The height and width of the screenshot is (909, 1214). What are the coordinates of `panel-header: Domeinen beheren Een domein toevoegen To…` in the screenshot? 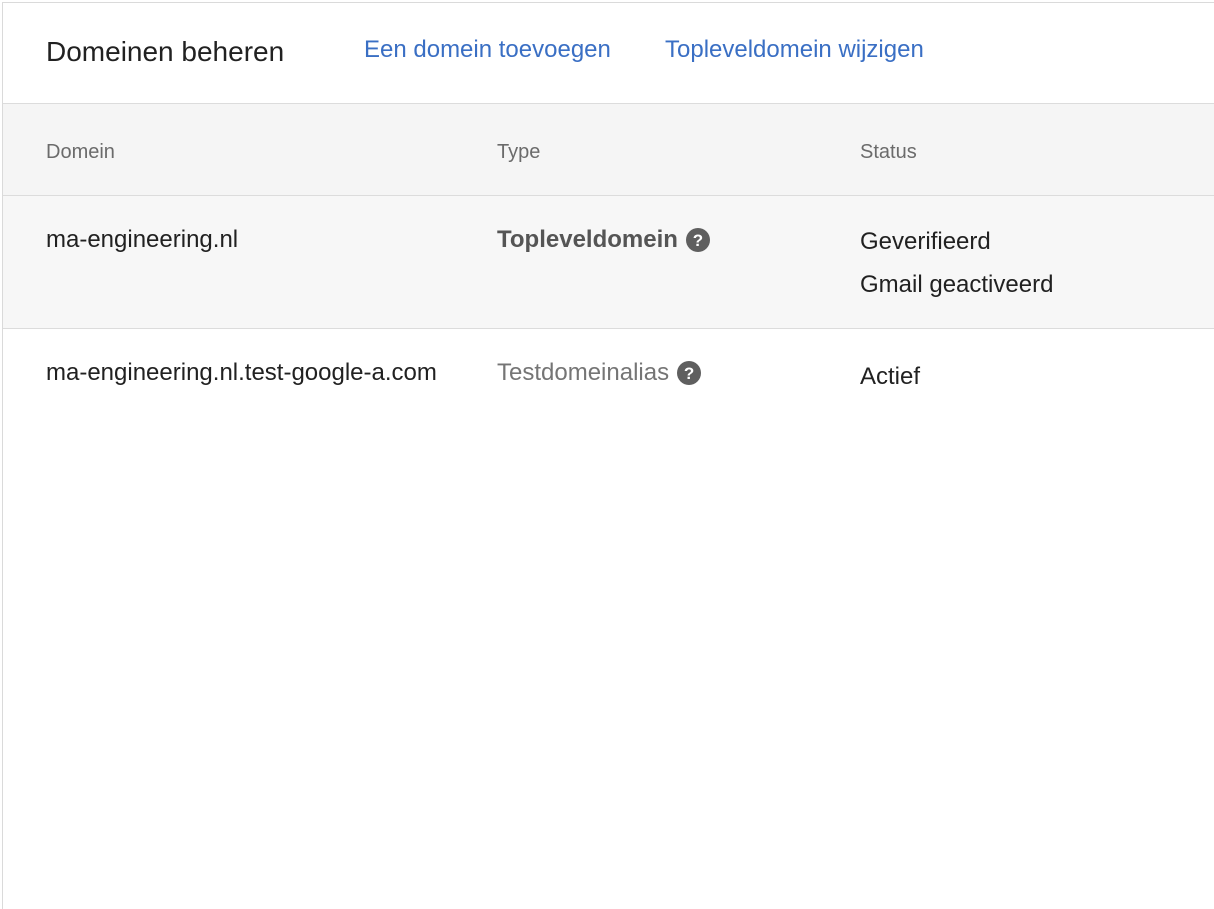 It's located at (608, 53).